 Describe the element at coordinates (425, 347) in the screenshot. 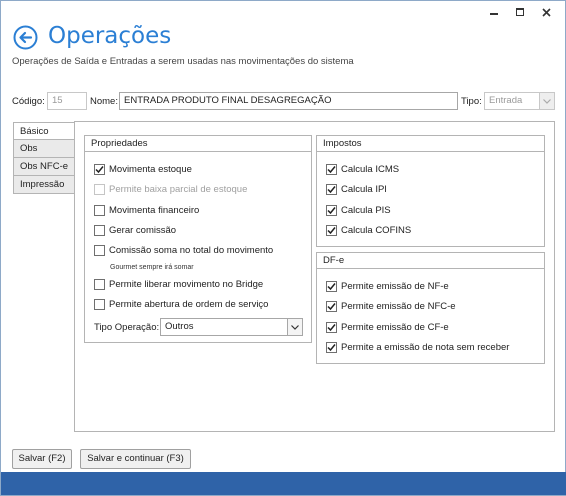

I see `checkbox-label: Permite a emissão de nota sem receber` at that location.